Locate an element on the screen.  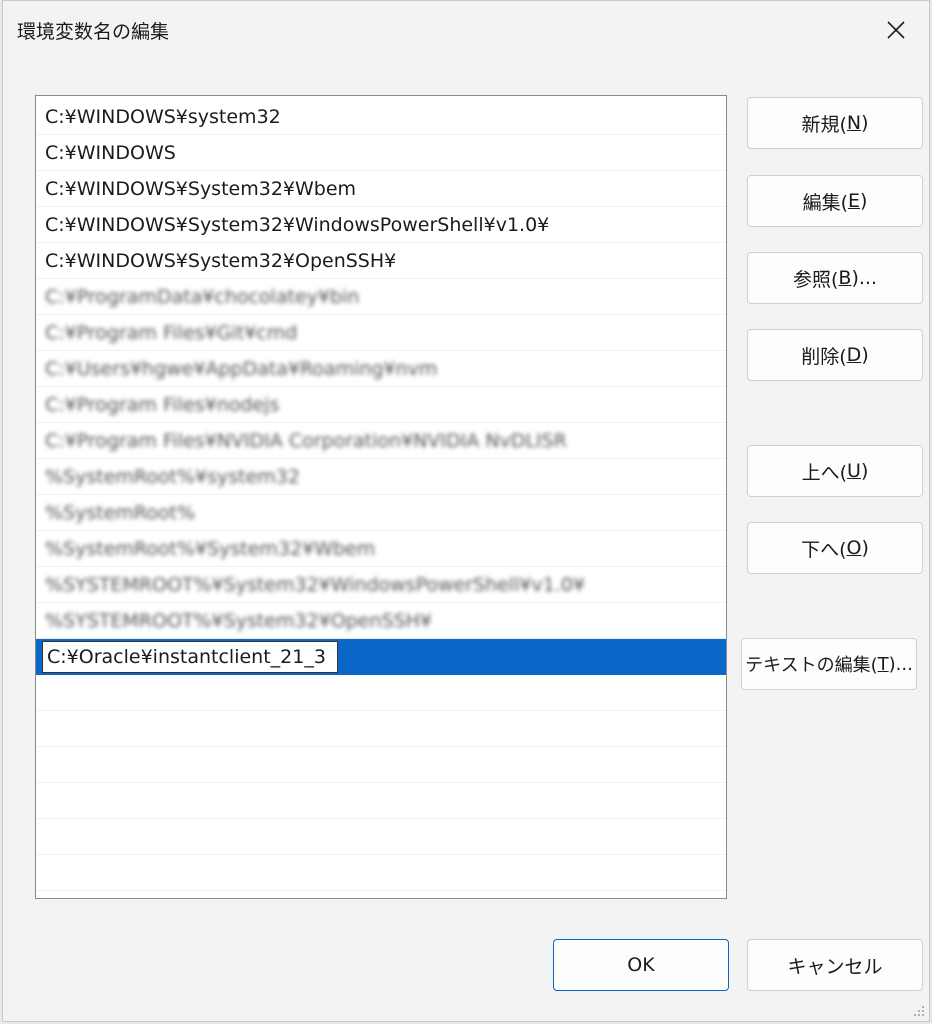
list-item-text: C:¥ProgramData¥chocolatey¥bin is located at coordinates (202, 297).